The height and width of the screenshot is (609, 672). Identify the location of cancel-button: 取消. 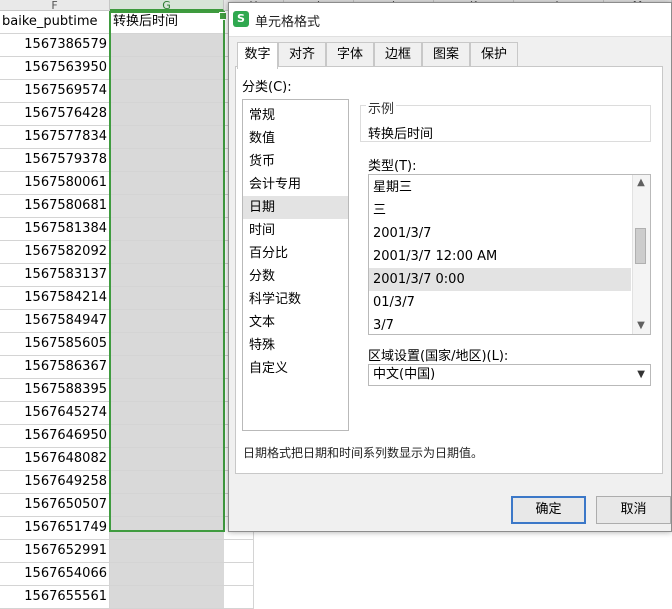
(633, 510).